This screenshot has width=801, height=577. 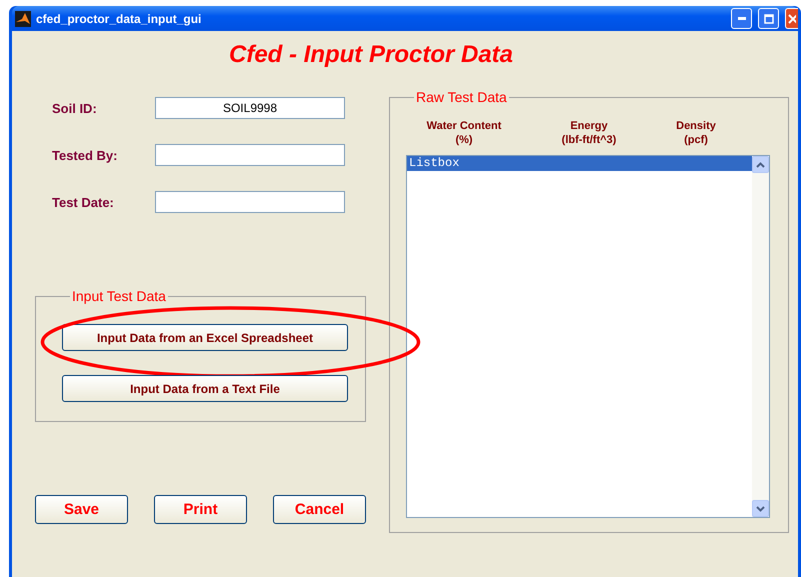 I want to click on column-header: Energy (lbf-ft/ft^3), so click(x=589, y=133).